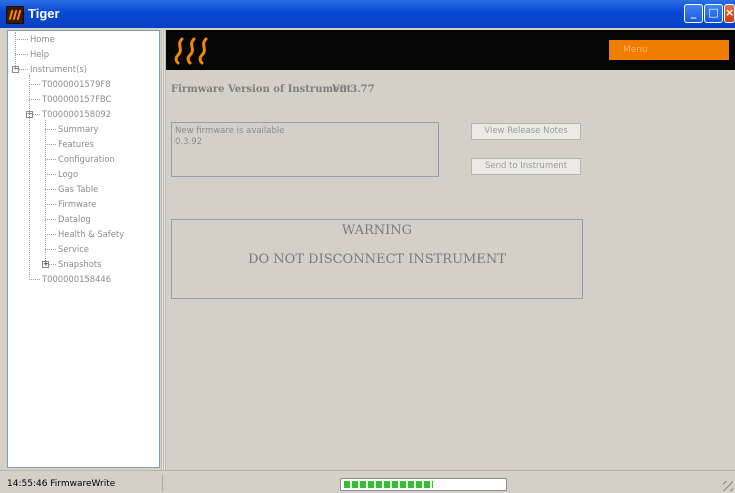  I want to click on firmware-version-value: V0.3.77, so click(353, 89).